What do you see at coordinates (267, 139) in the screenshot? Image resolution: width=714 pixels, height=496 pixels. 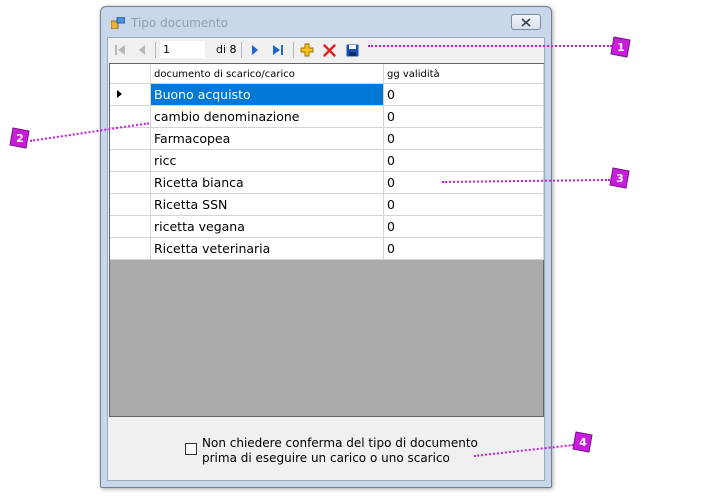 I see `document-cell: Farmacopea` at bounding box center [267, 139].